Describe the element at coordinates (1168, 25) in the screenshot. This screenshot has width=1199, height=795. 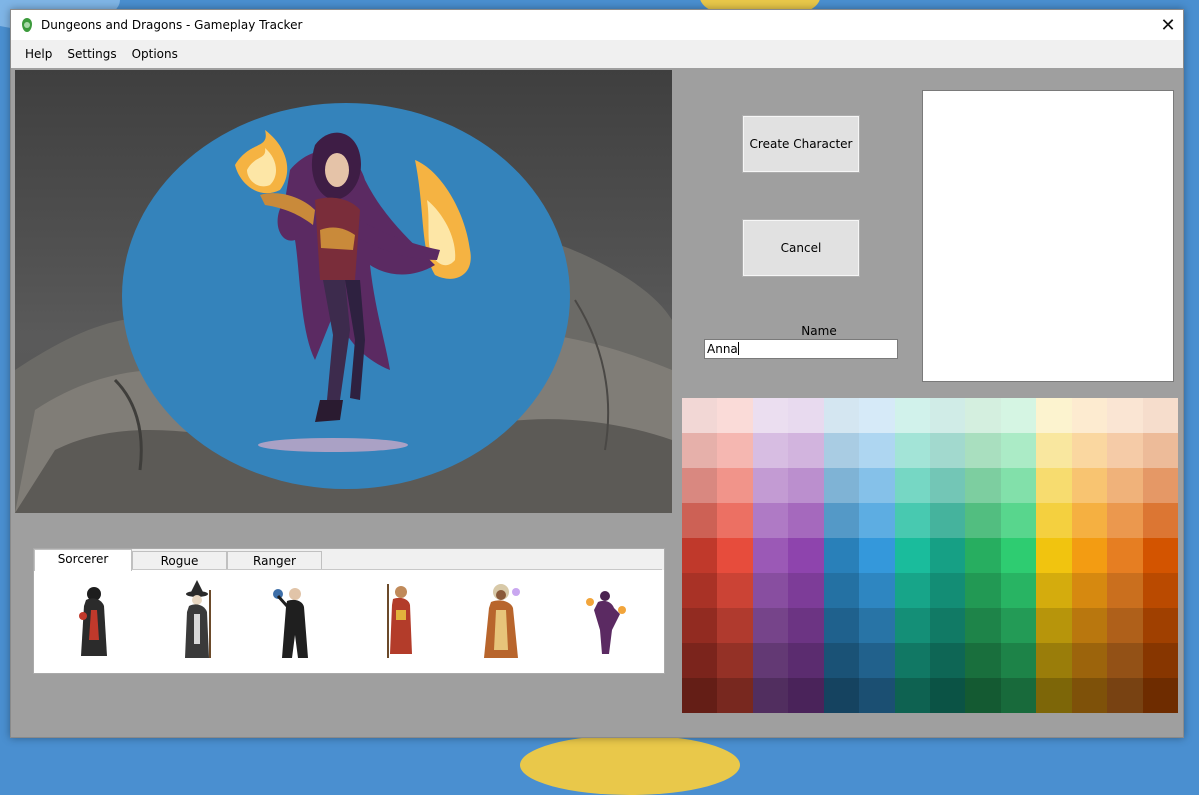
I see `close-button: ✕` at that location.